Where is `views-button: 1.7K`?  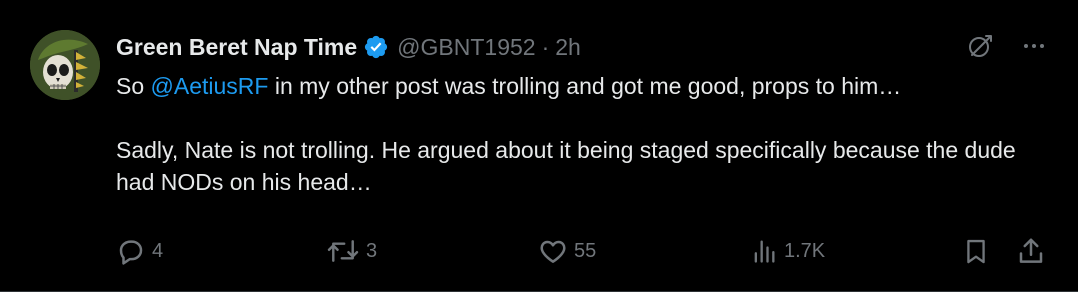
views-button: 1.7K is located at coordinates (787, 251).